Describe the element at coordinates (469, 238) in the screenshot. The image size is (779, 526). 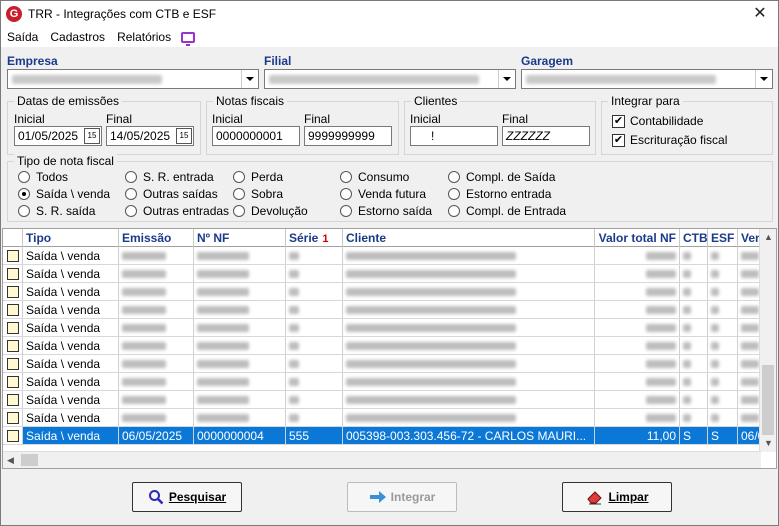
I see `header-cliente: Cliente` at that location.